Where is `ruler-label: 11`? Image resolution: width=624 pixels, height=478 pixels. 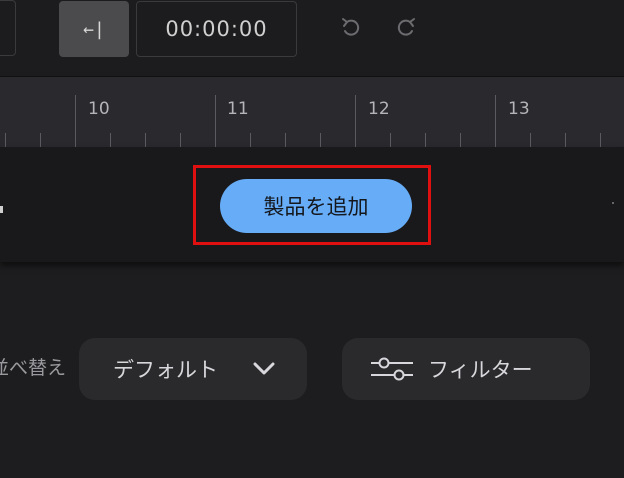 ruler-label: 11 is located at coordinates (238, 109).